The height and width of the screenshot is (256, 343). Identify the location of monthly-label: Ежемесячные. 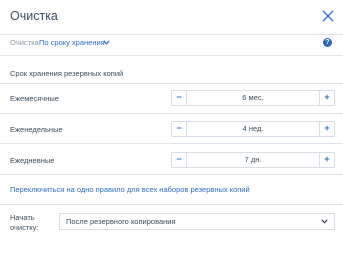
(34, 98).